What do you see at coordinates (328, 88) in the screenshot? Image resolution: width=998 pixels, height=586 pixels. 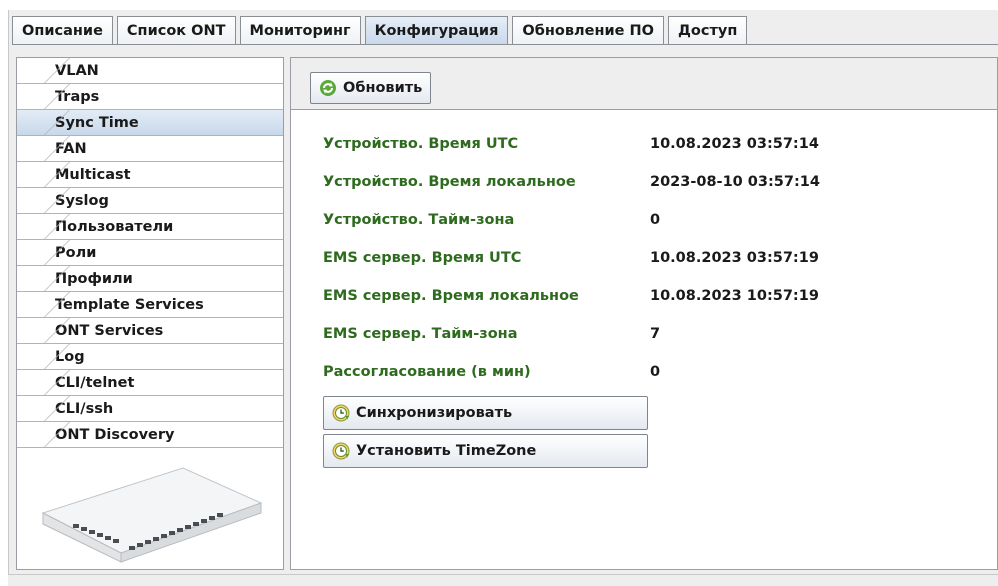 I see `refresh-icon` at bounding box center [328, 88].